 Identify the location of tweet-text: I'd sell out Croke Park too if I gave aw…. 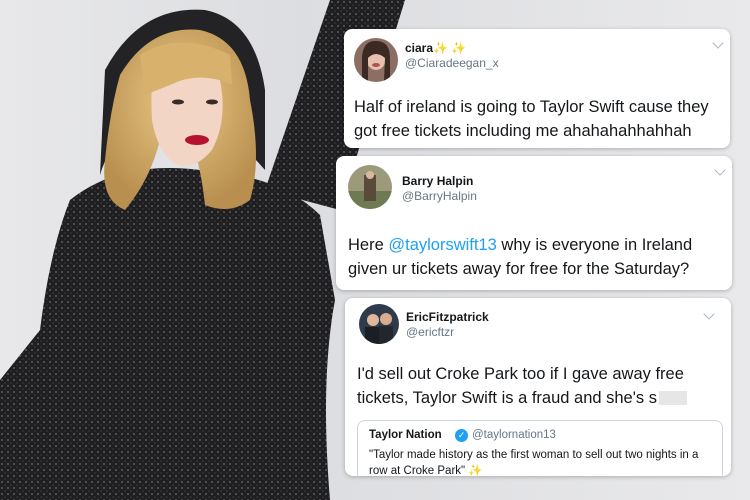
(539, 386).